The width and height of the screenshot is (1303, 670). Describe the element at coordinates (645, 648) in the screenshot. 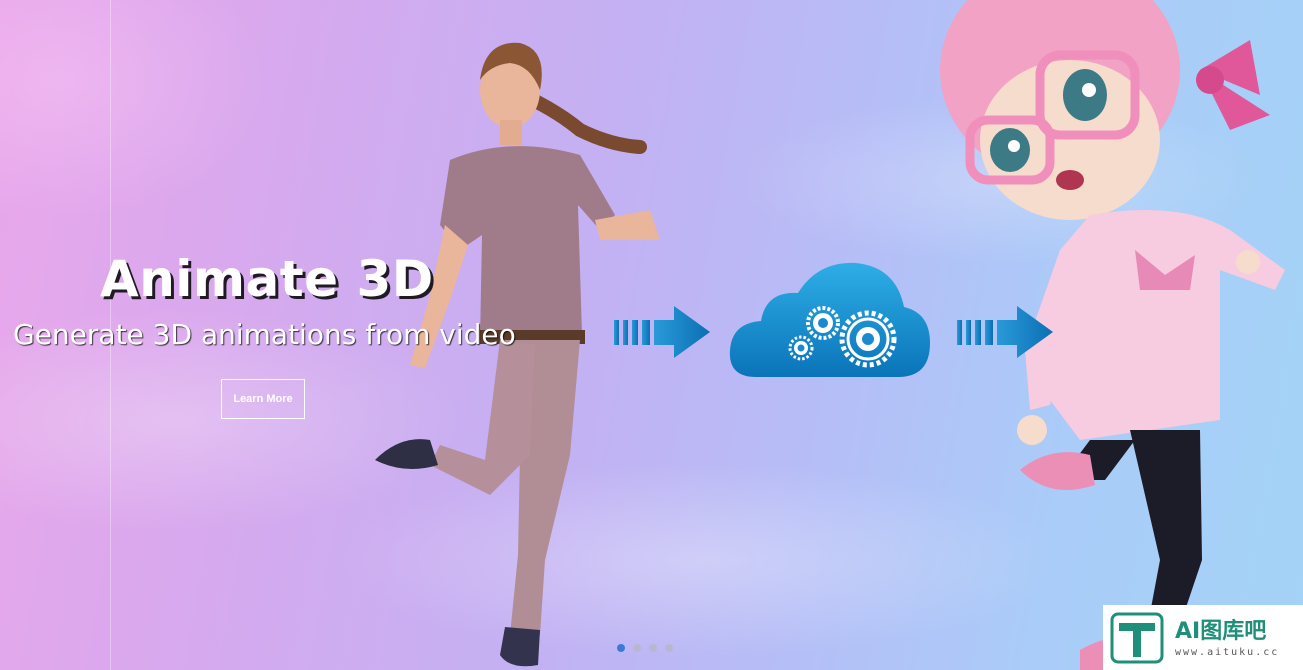

I see `carousel-pagination` at that location.